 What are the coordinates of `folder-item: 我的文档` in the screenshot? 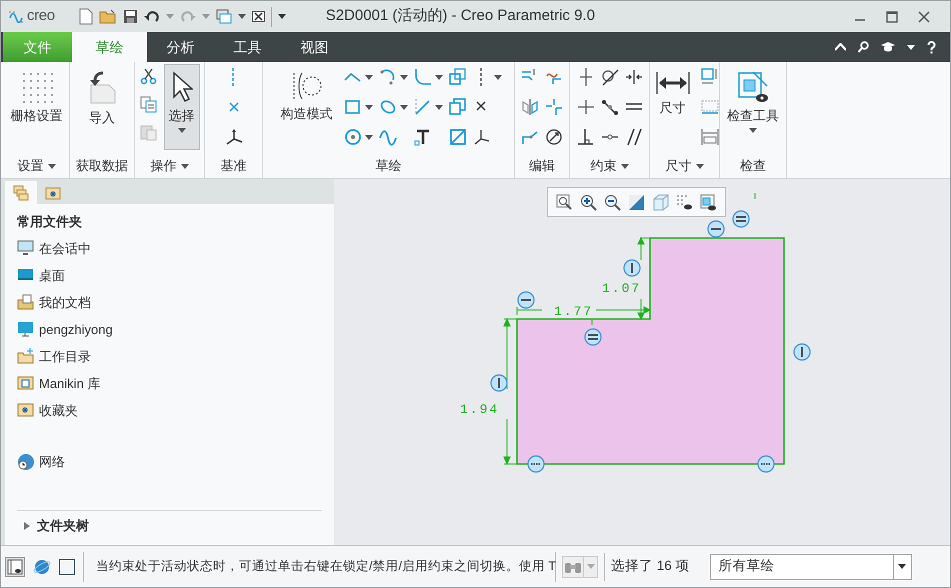 It's located at (173, 303).